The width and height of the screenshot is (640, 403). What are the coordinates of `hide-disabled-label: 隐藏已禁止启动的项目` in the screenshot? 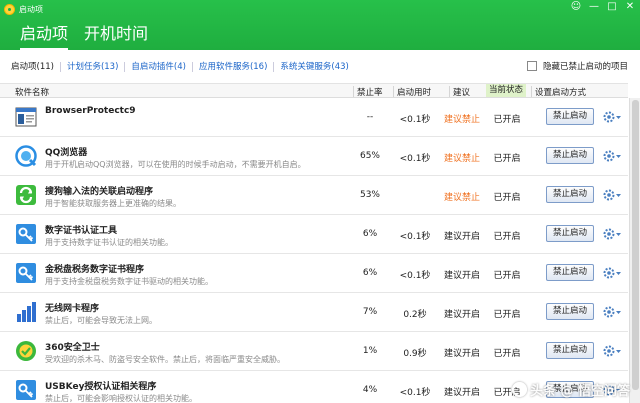 It's located at (585, 67).